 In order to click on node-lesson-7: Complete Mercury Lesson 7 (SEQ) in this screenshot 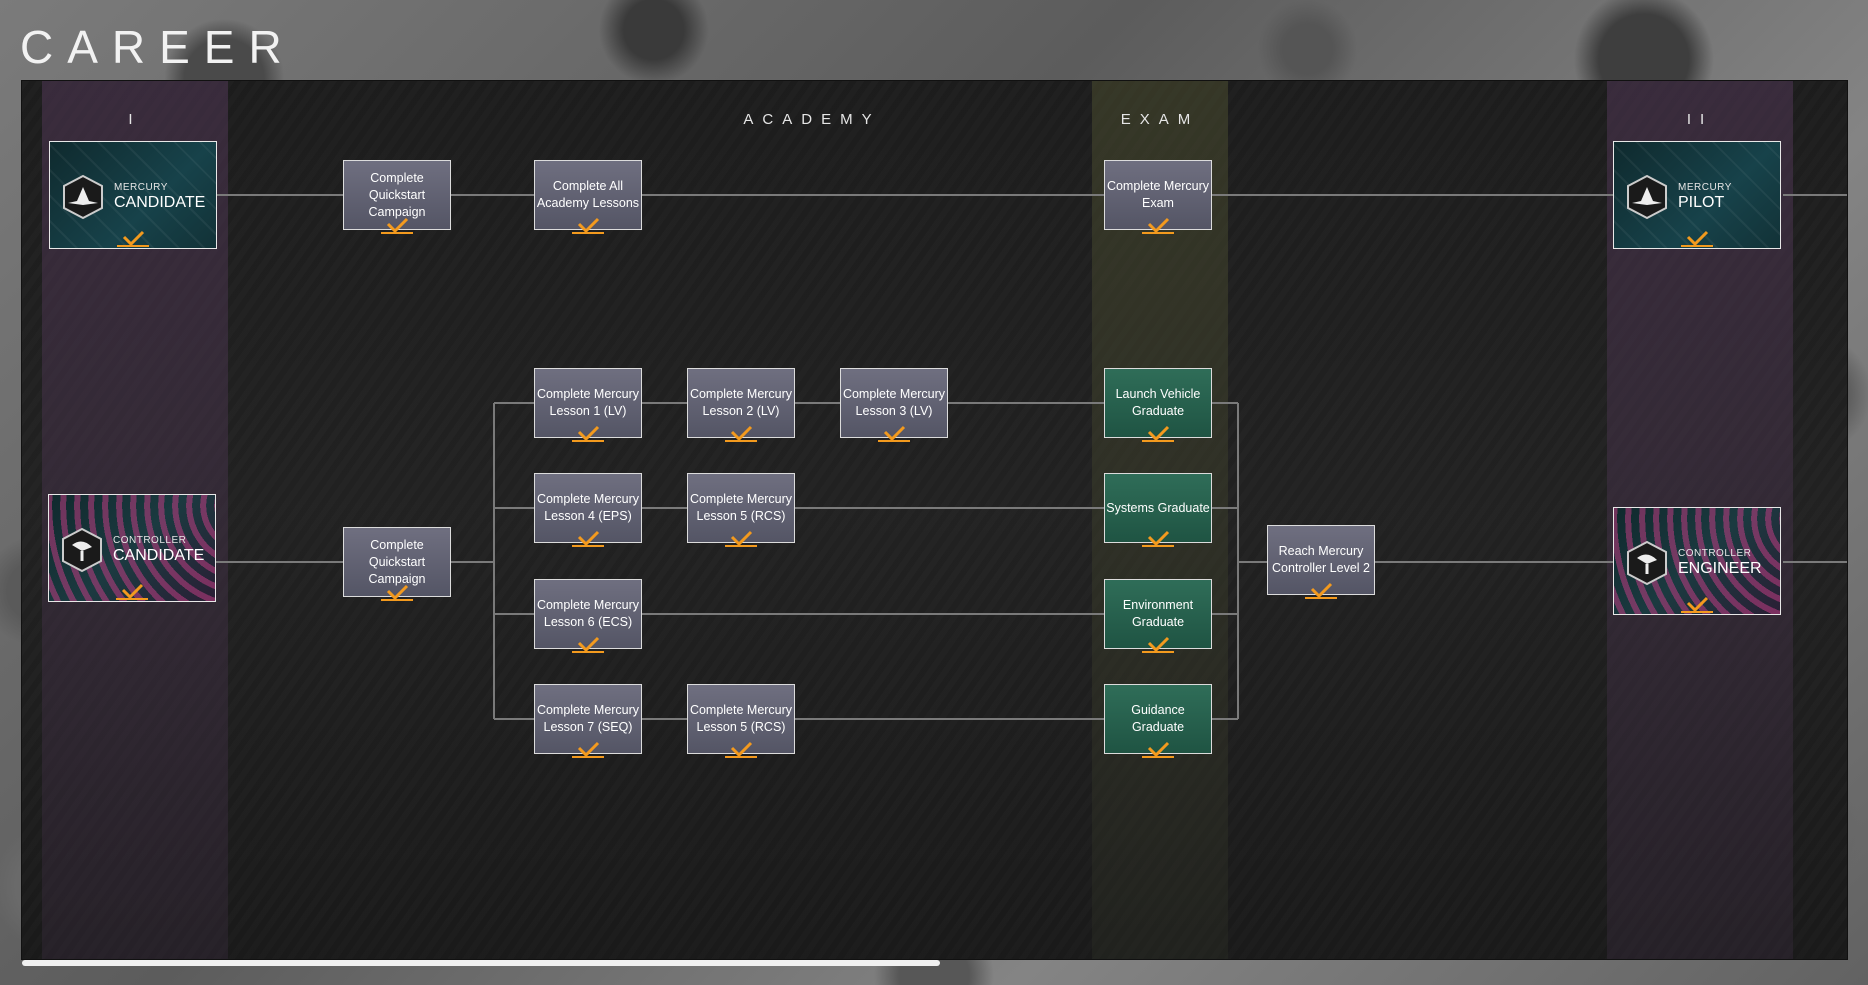, I will do `click(588, 721)`.